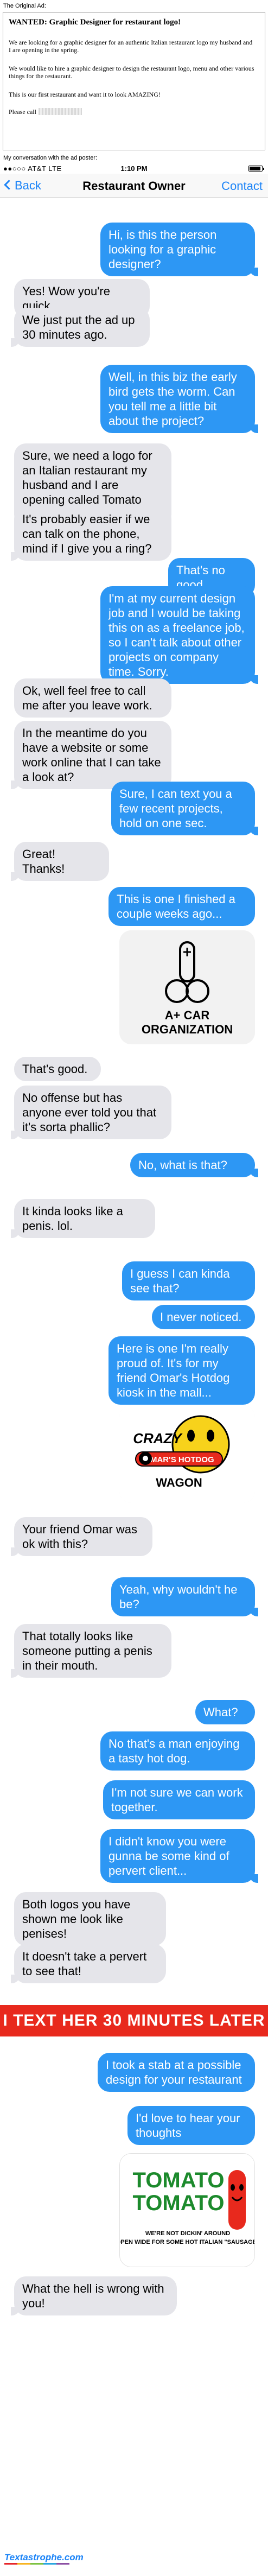 The image size is (268, 2576). What do you see at coordinates (158, 1438) in the screenshot?
I see `hotdog-logo-top: CRAZY` at bounding box center [158, 1438].